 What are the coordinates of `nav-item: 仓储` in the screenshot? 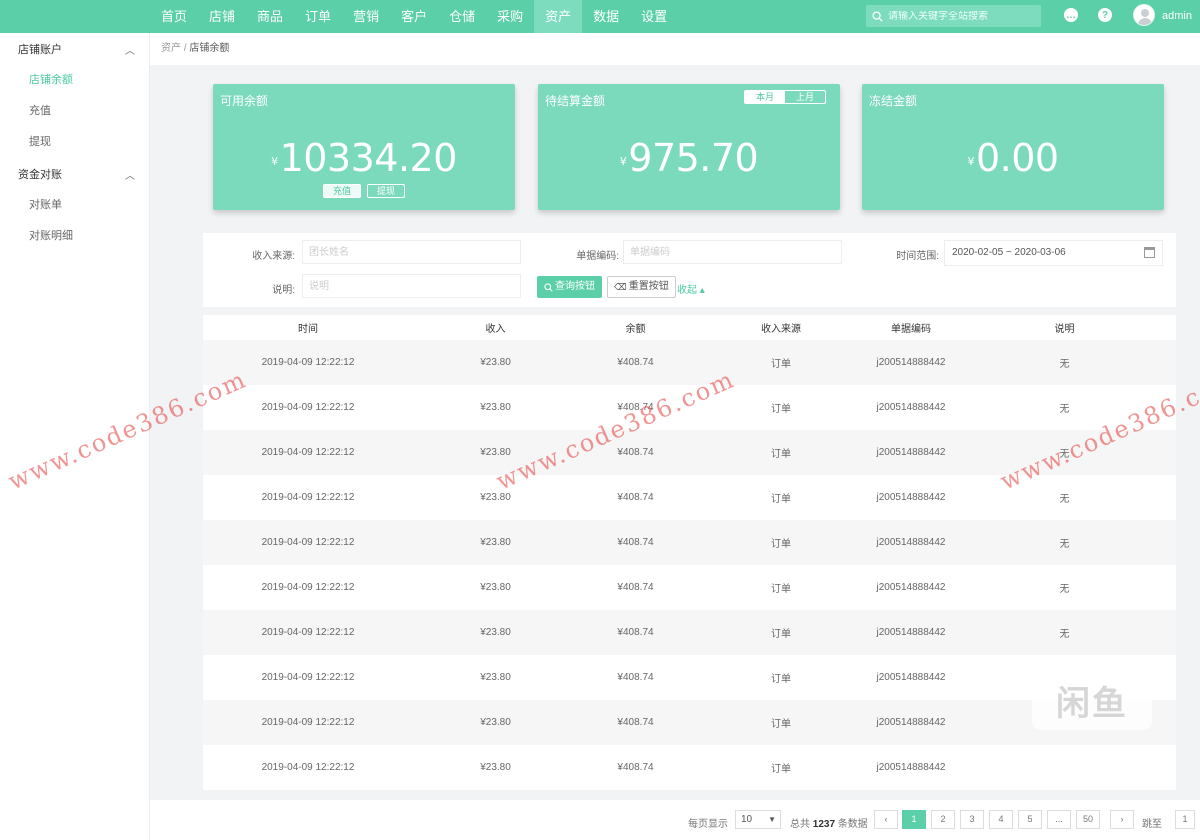 It's located at (462, 16).